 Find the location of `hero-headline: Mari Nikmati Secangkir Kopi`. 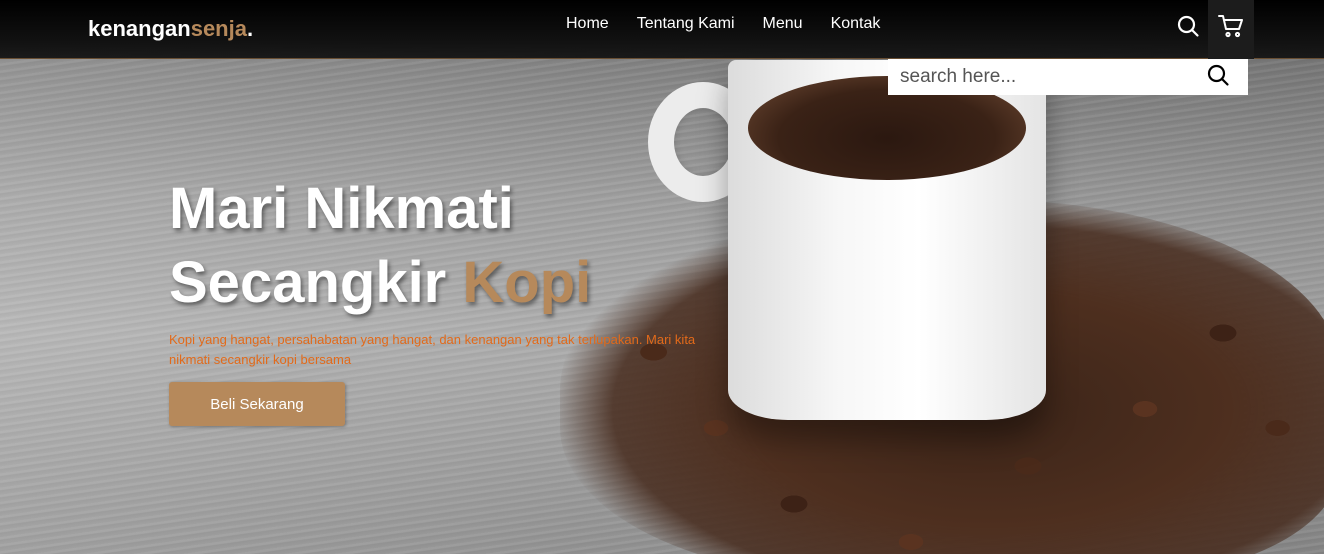

hero-headline: Mari Nikmati Secangkir Kopi is located at coordinates (454, 246).